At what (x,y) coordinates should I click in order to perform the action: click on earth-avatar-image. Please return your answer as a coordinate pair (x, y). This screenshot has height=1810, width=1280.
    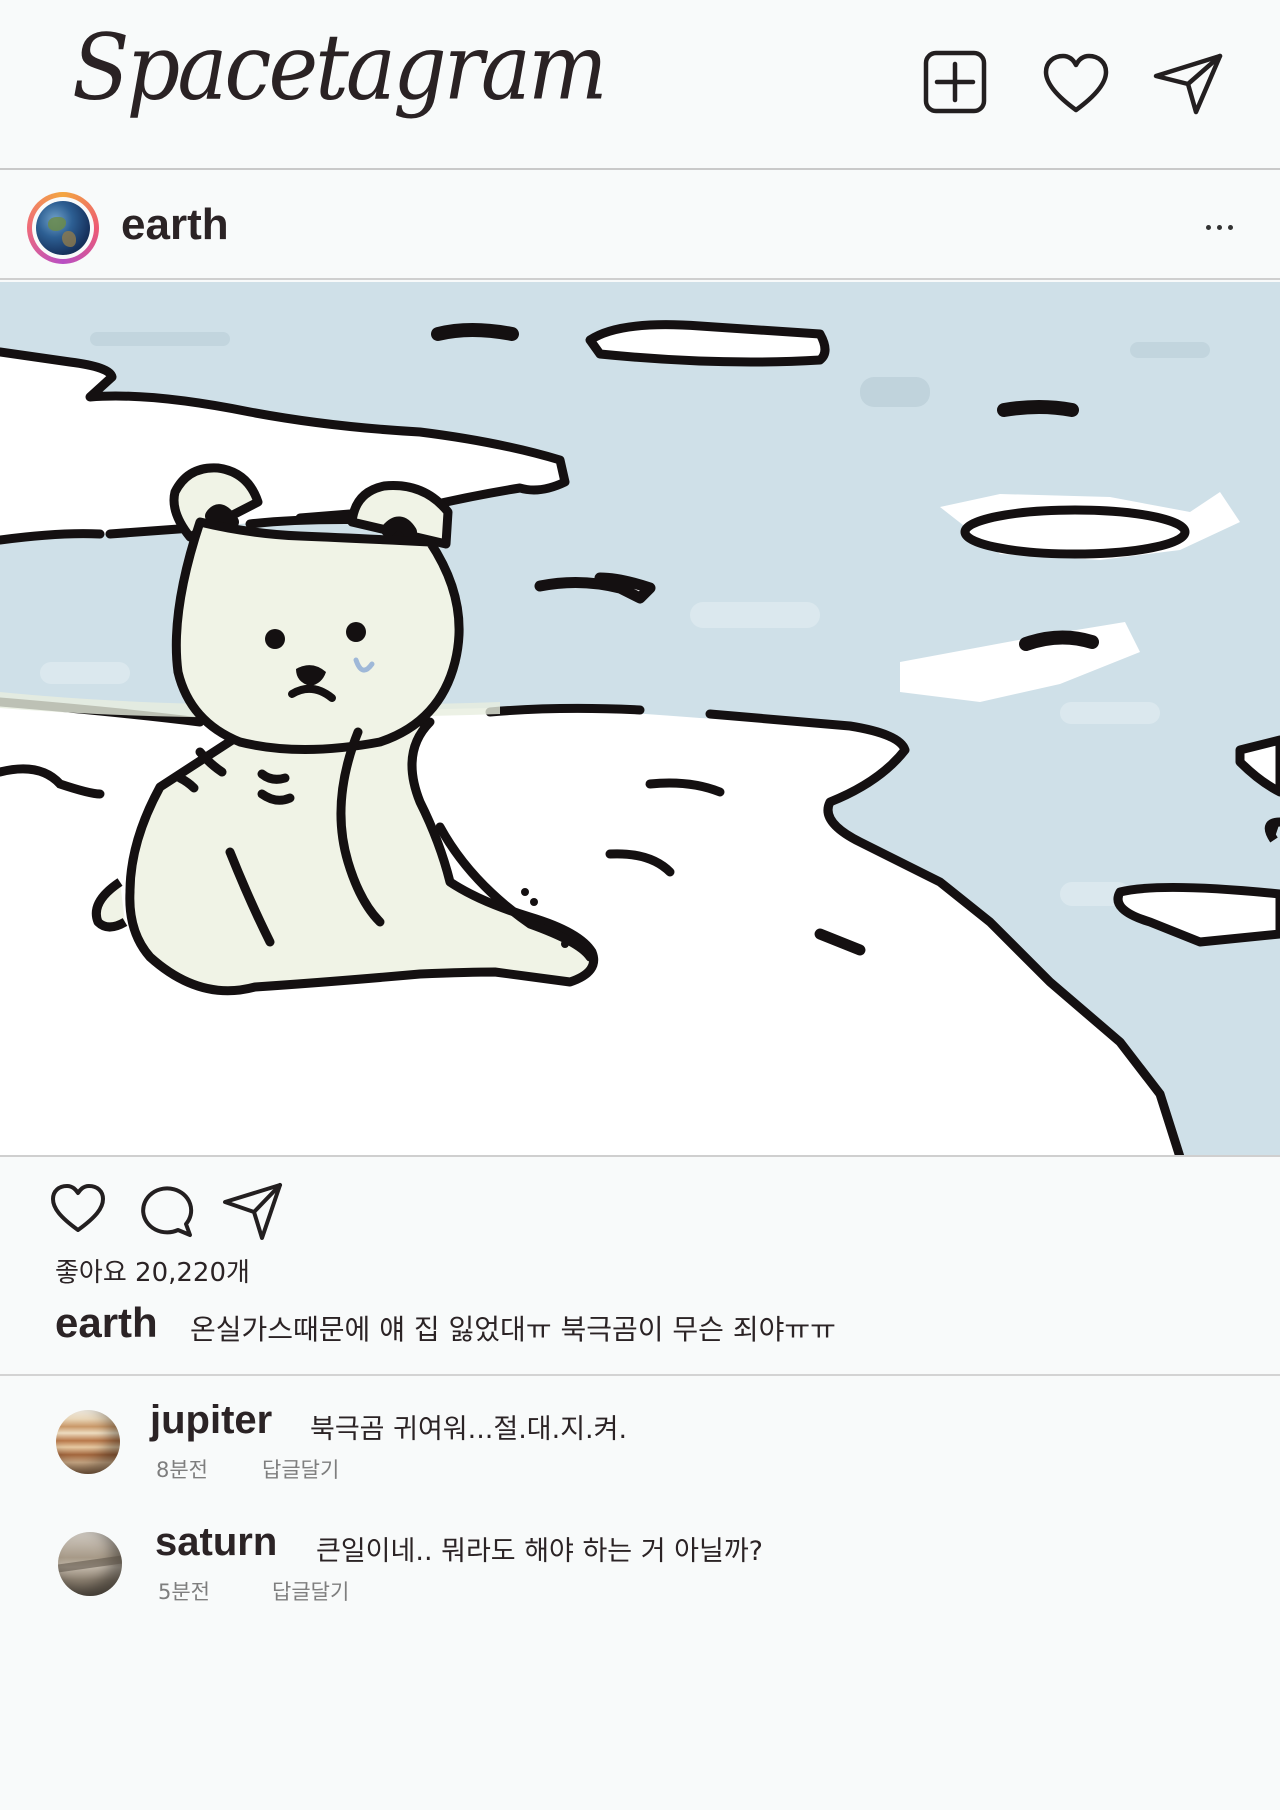
    Looking at the image, I should click on (63, 228).